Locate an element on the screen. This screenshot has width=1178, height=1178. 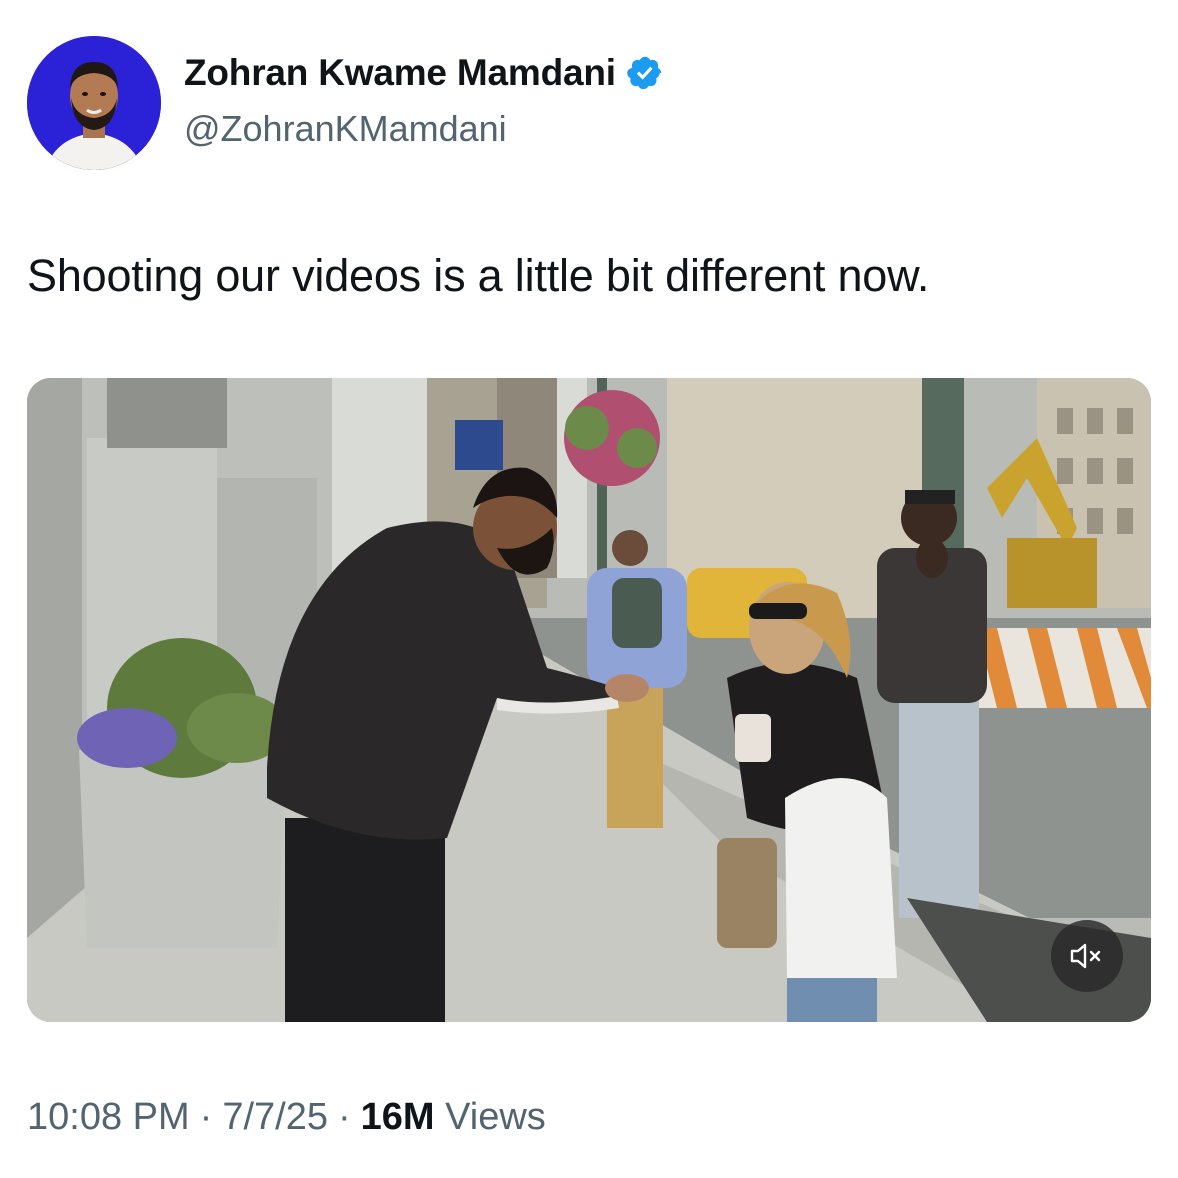
tweet-date: 7/7/25 is located at coordinates (275, 1117).